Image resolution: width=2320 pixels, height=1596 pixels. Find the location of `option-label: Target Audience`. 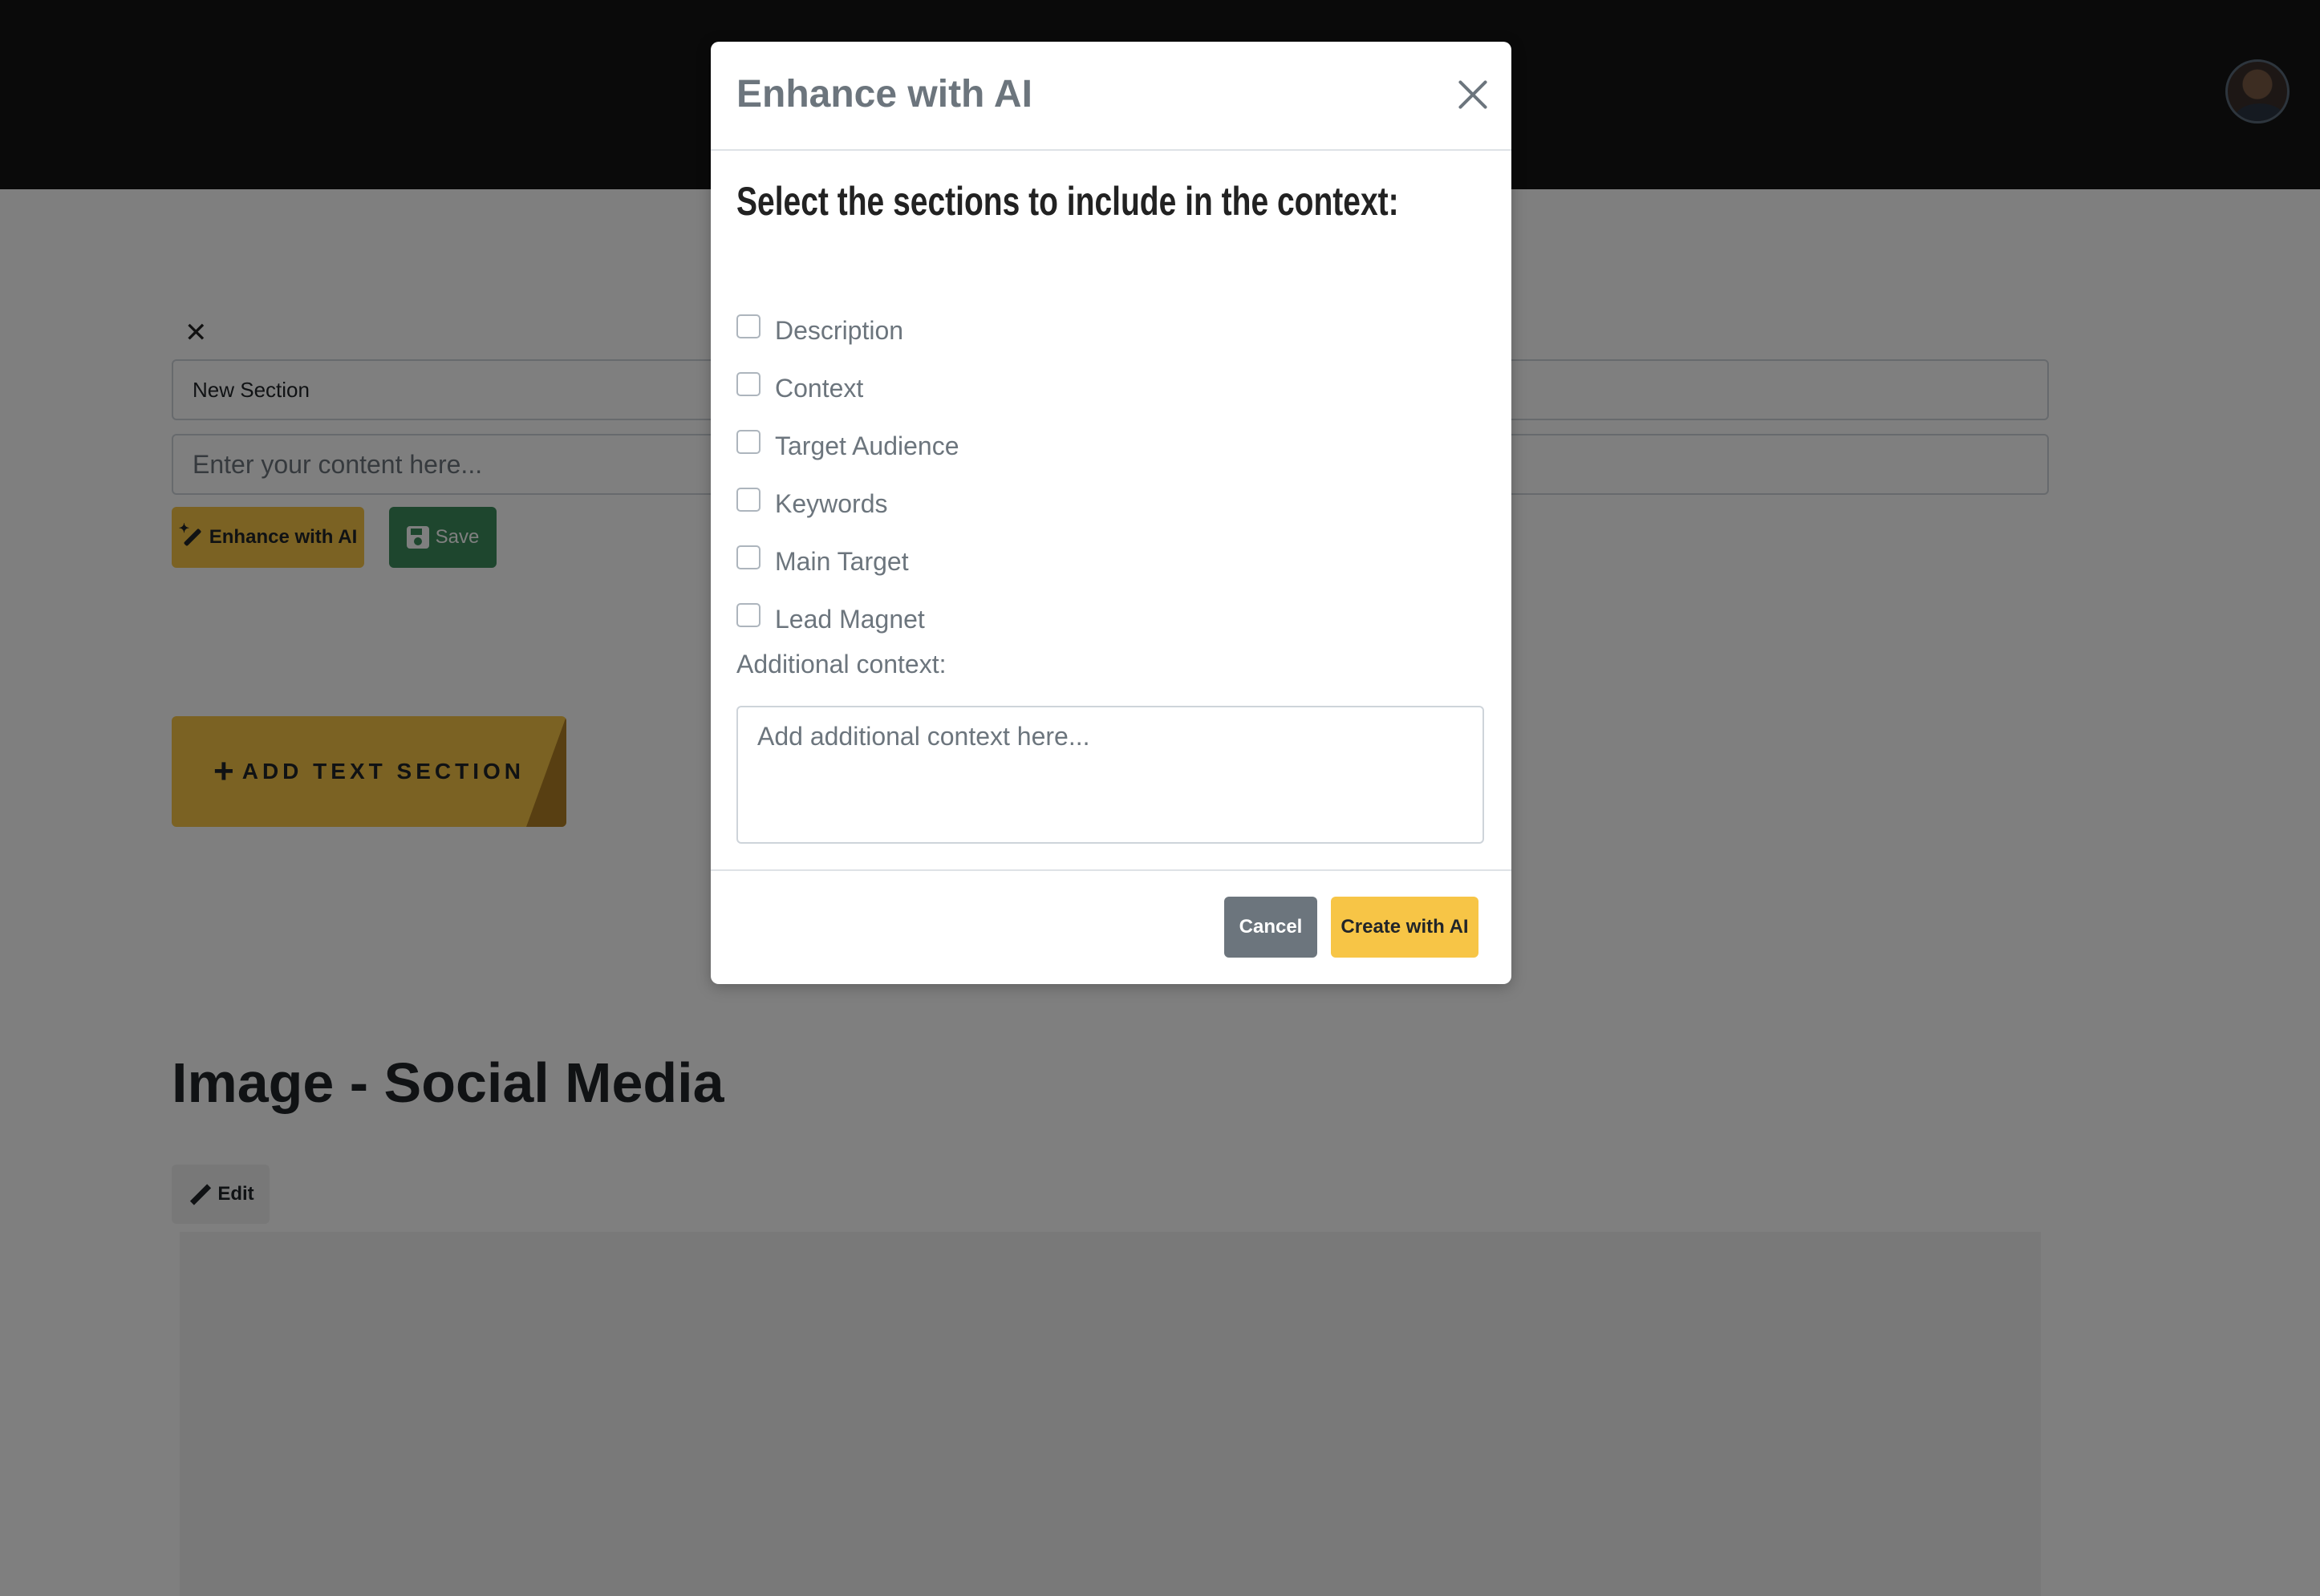

option-label: Target Audience is located at coordinates (867, 446).